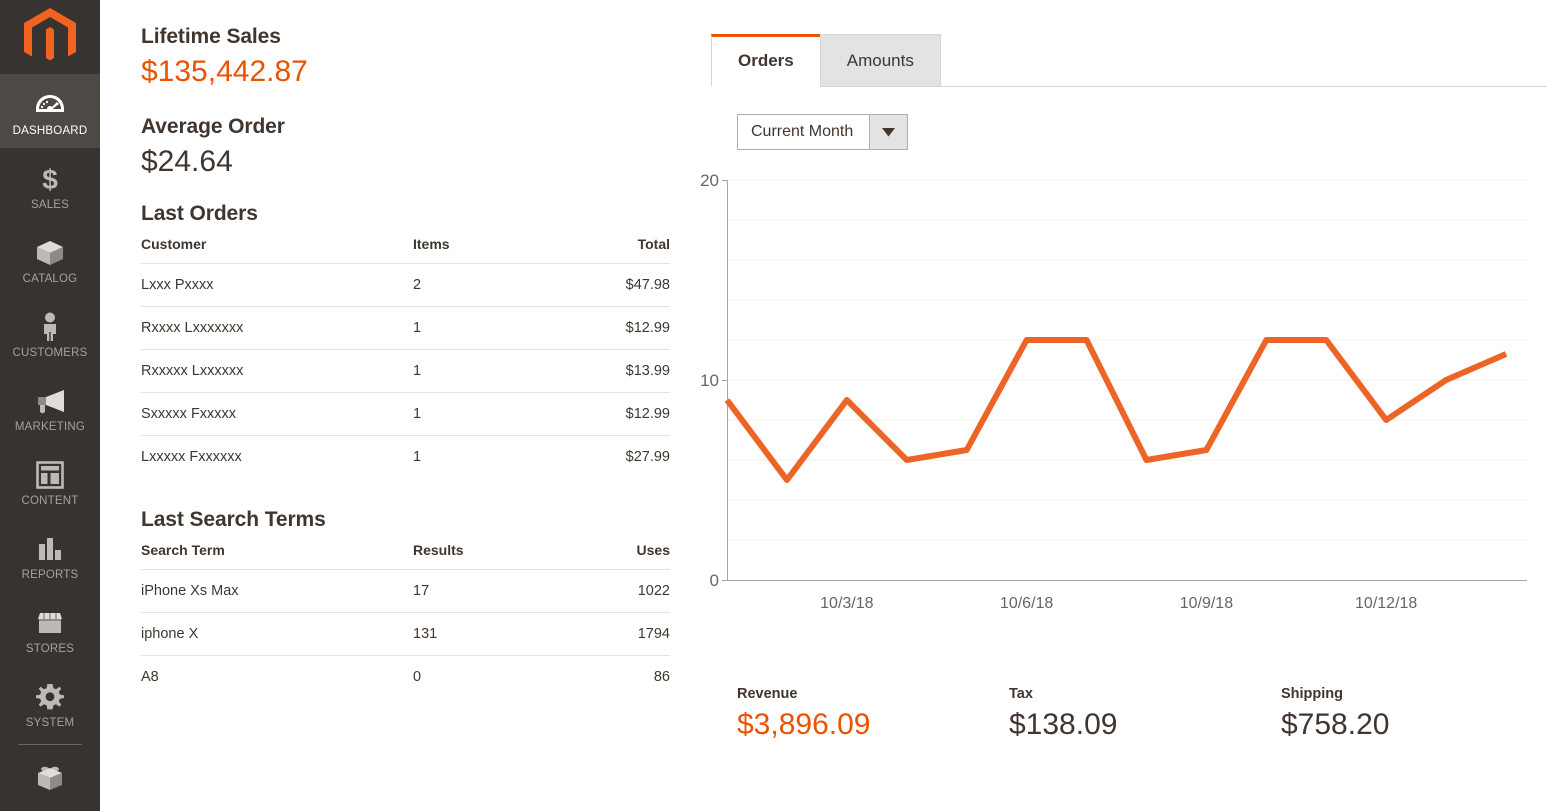 This screenshot has width=1547, height=811. What do you see at coordinates (802, 131) in the screenshot?
I see `period-select-value: Current Month` at bounding box center [802, 131].